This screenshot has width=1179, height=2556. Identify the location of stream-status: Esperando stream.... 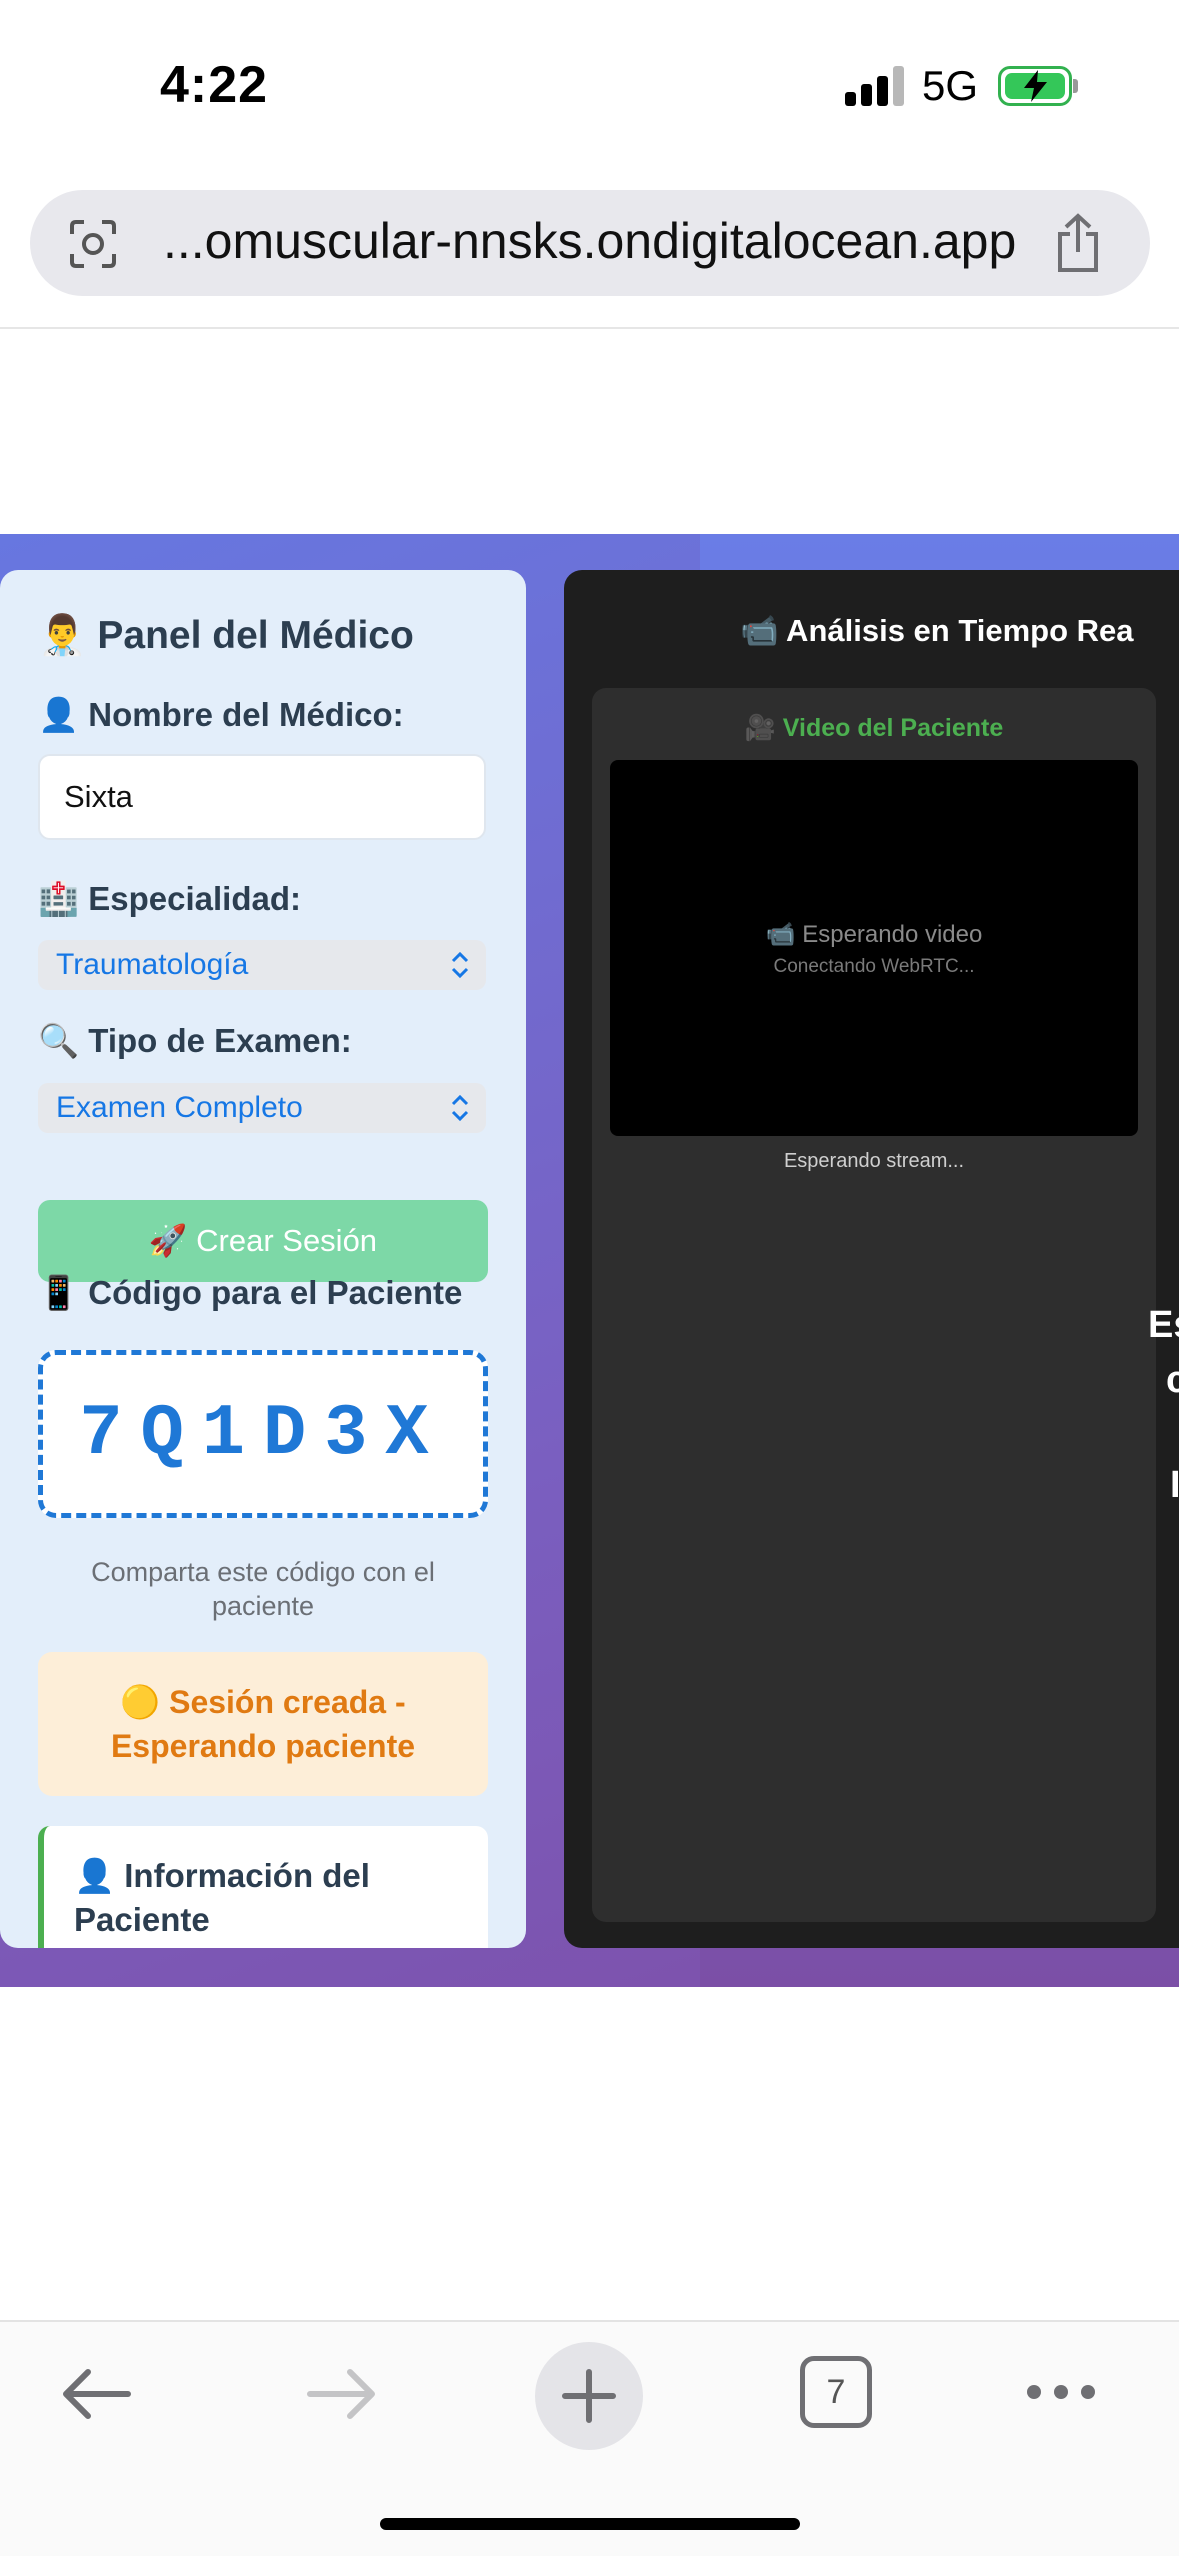
(874, 1161).